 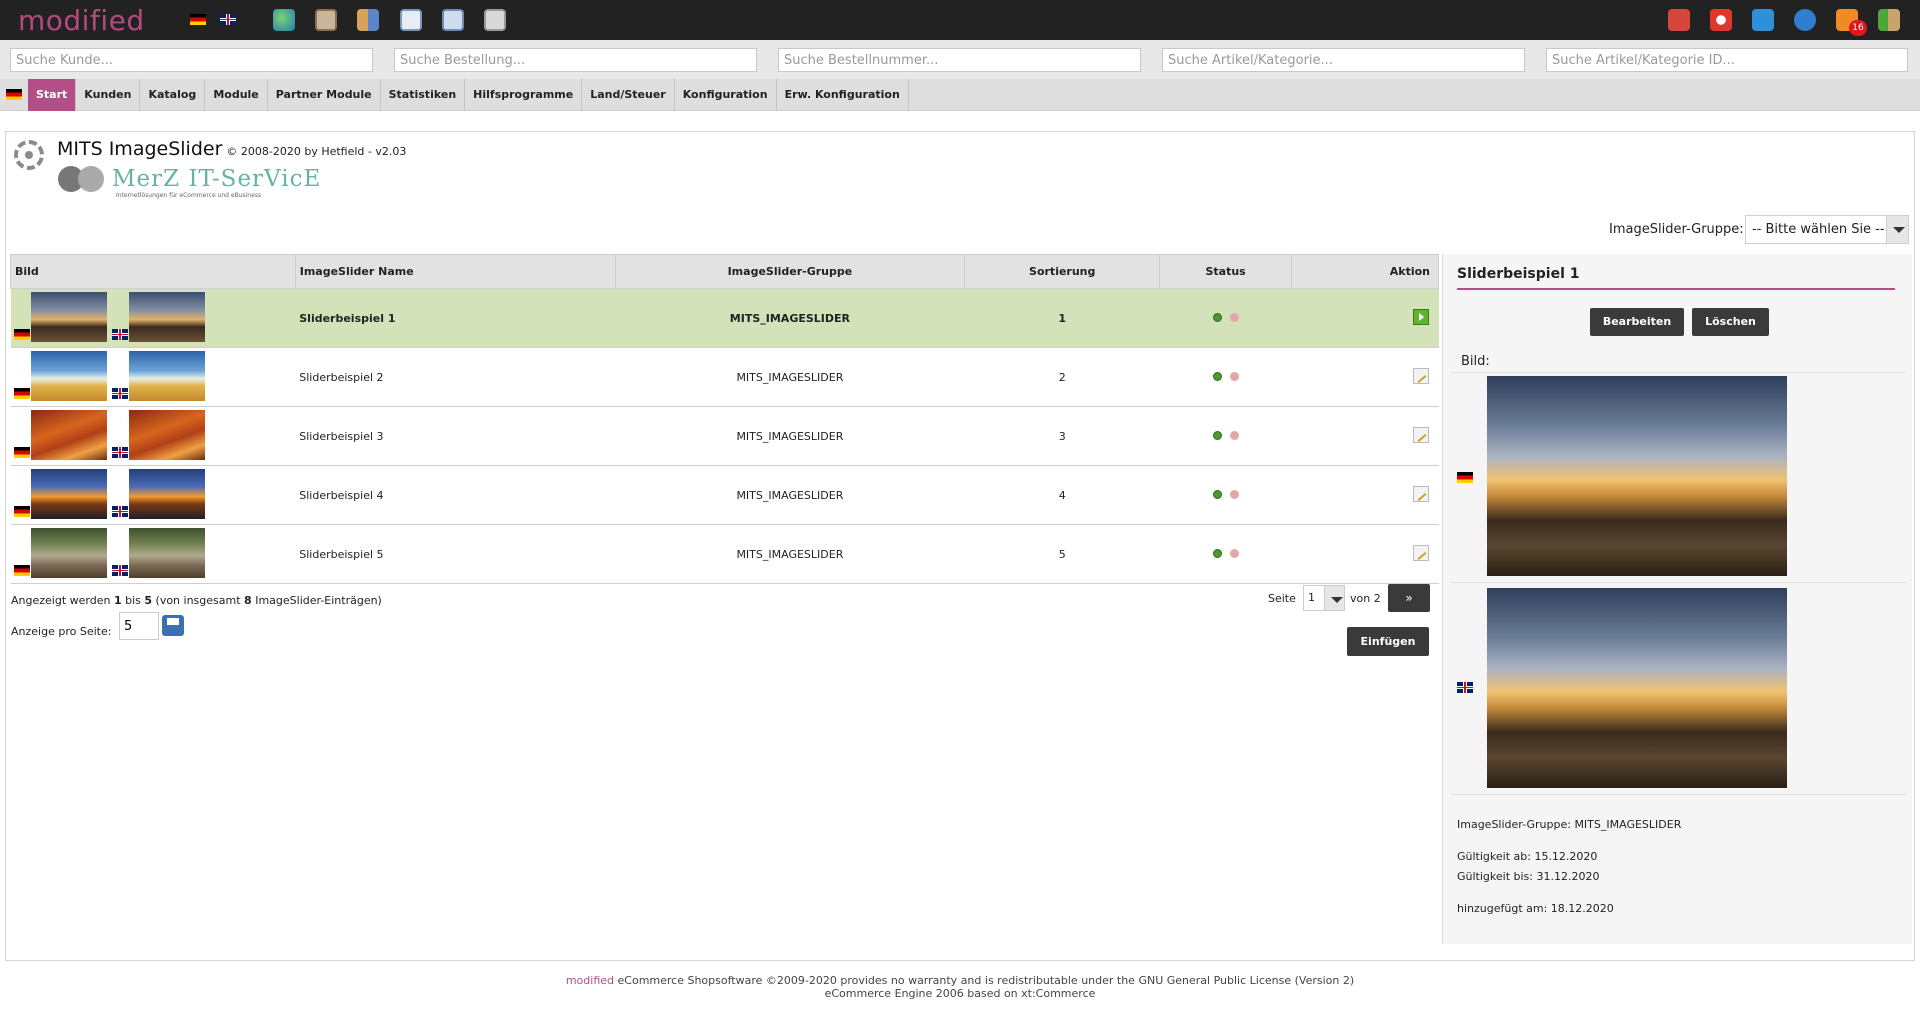 I want to click on nav-partner-module: Partner Module, so click(x=324, y=94).